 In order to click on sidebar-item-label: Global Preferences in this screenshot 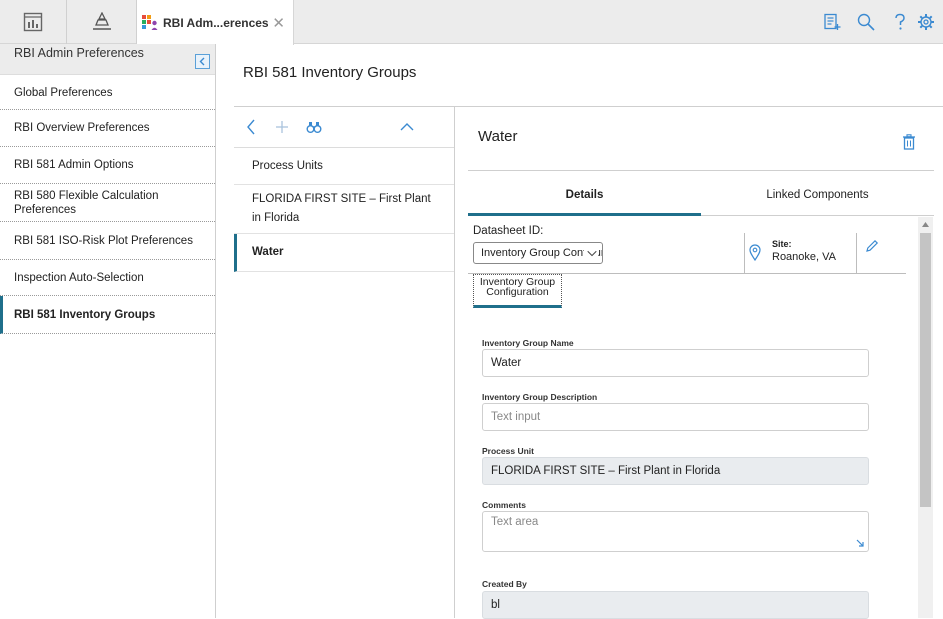, I will do `click(63, 93)`.